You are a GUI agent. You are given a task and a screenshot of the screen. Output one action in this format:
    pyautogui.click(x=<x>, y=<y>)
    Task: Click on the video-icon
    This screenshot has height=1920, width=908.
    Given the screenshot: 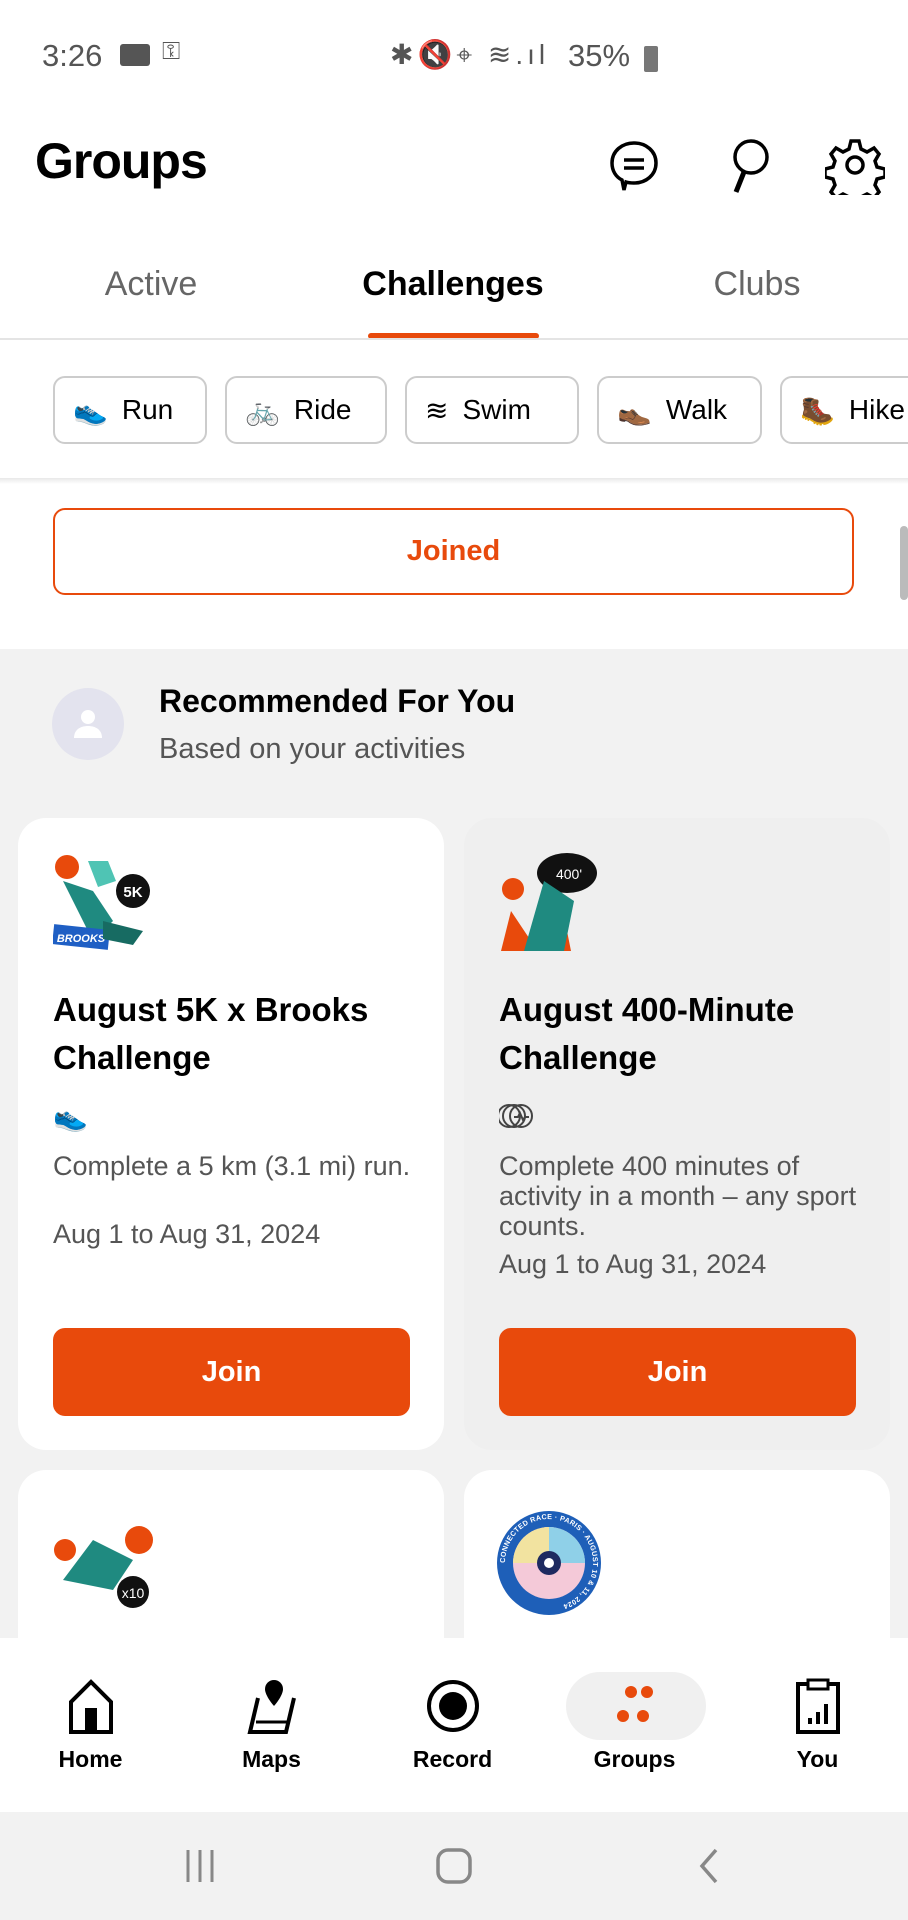 What is the action you would take?
    pyautogui.click(x=135, y=55)
    